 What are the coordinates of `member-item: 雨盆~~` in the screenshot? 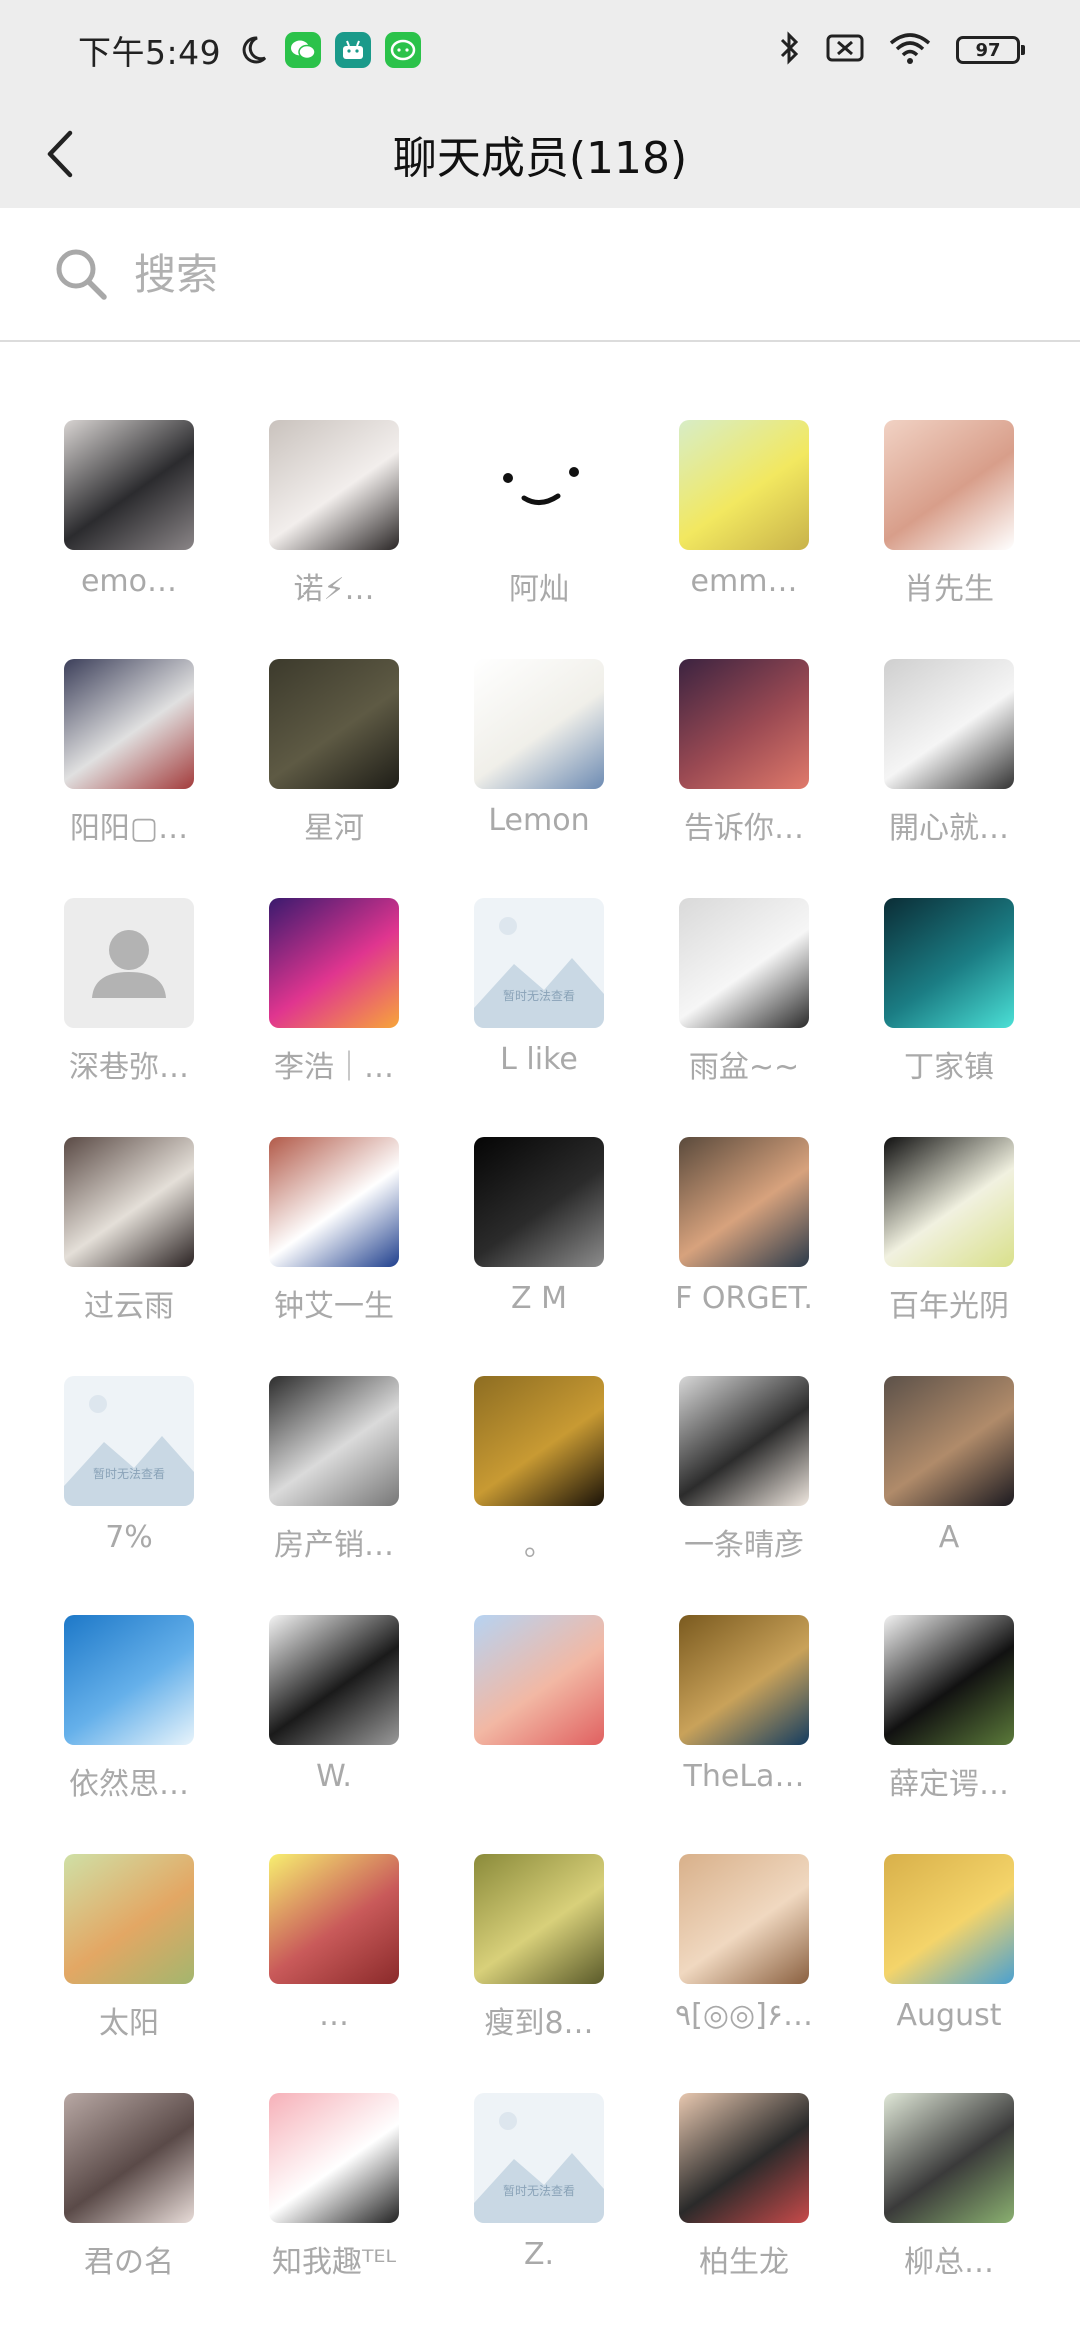 It's located at (744, 1017).